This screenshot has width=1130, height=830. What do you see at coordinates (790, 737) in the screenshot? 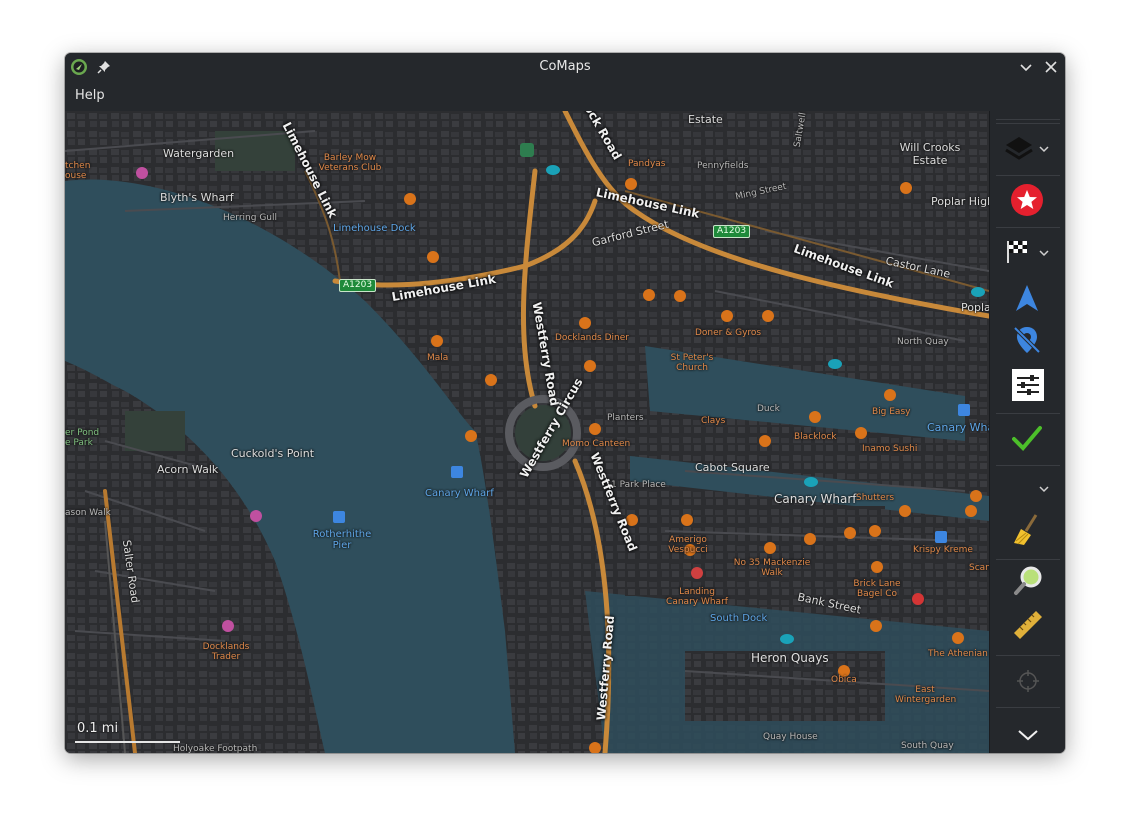
I see `label-quay-house: Quay House` at bounding box center [790, 737].